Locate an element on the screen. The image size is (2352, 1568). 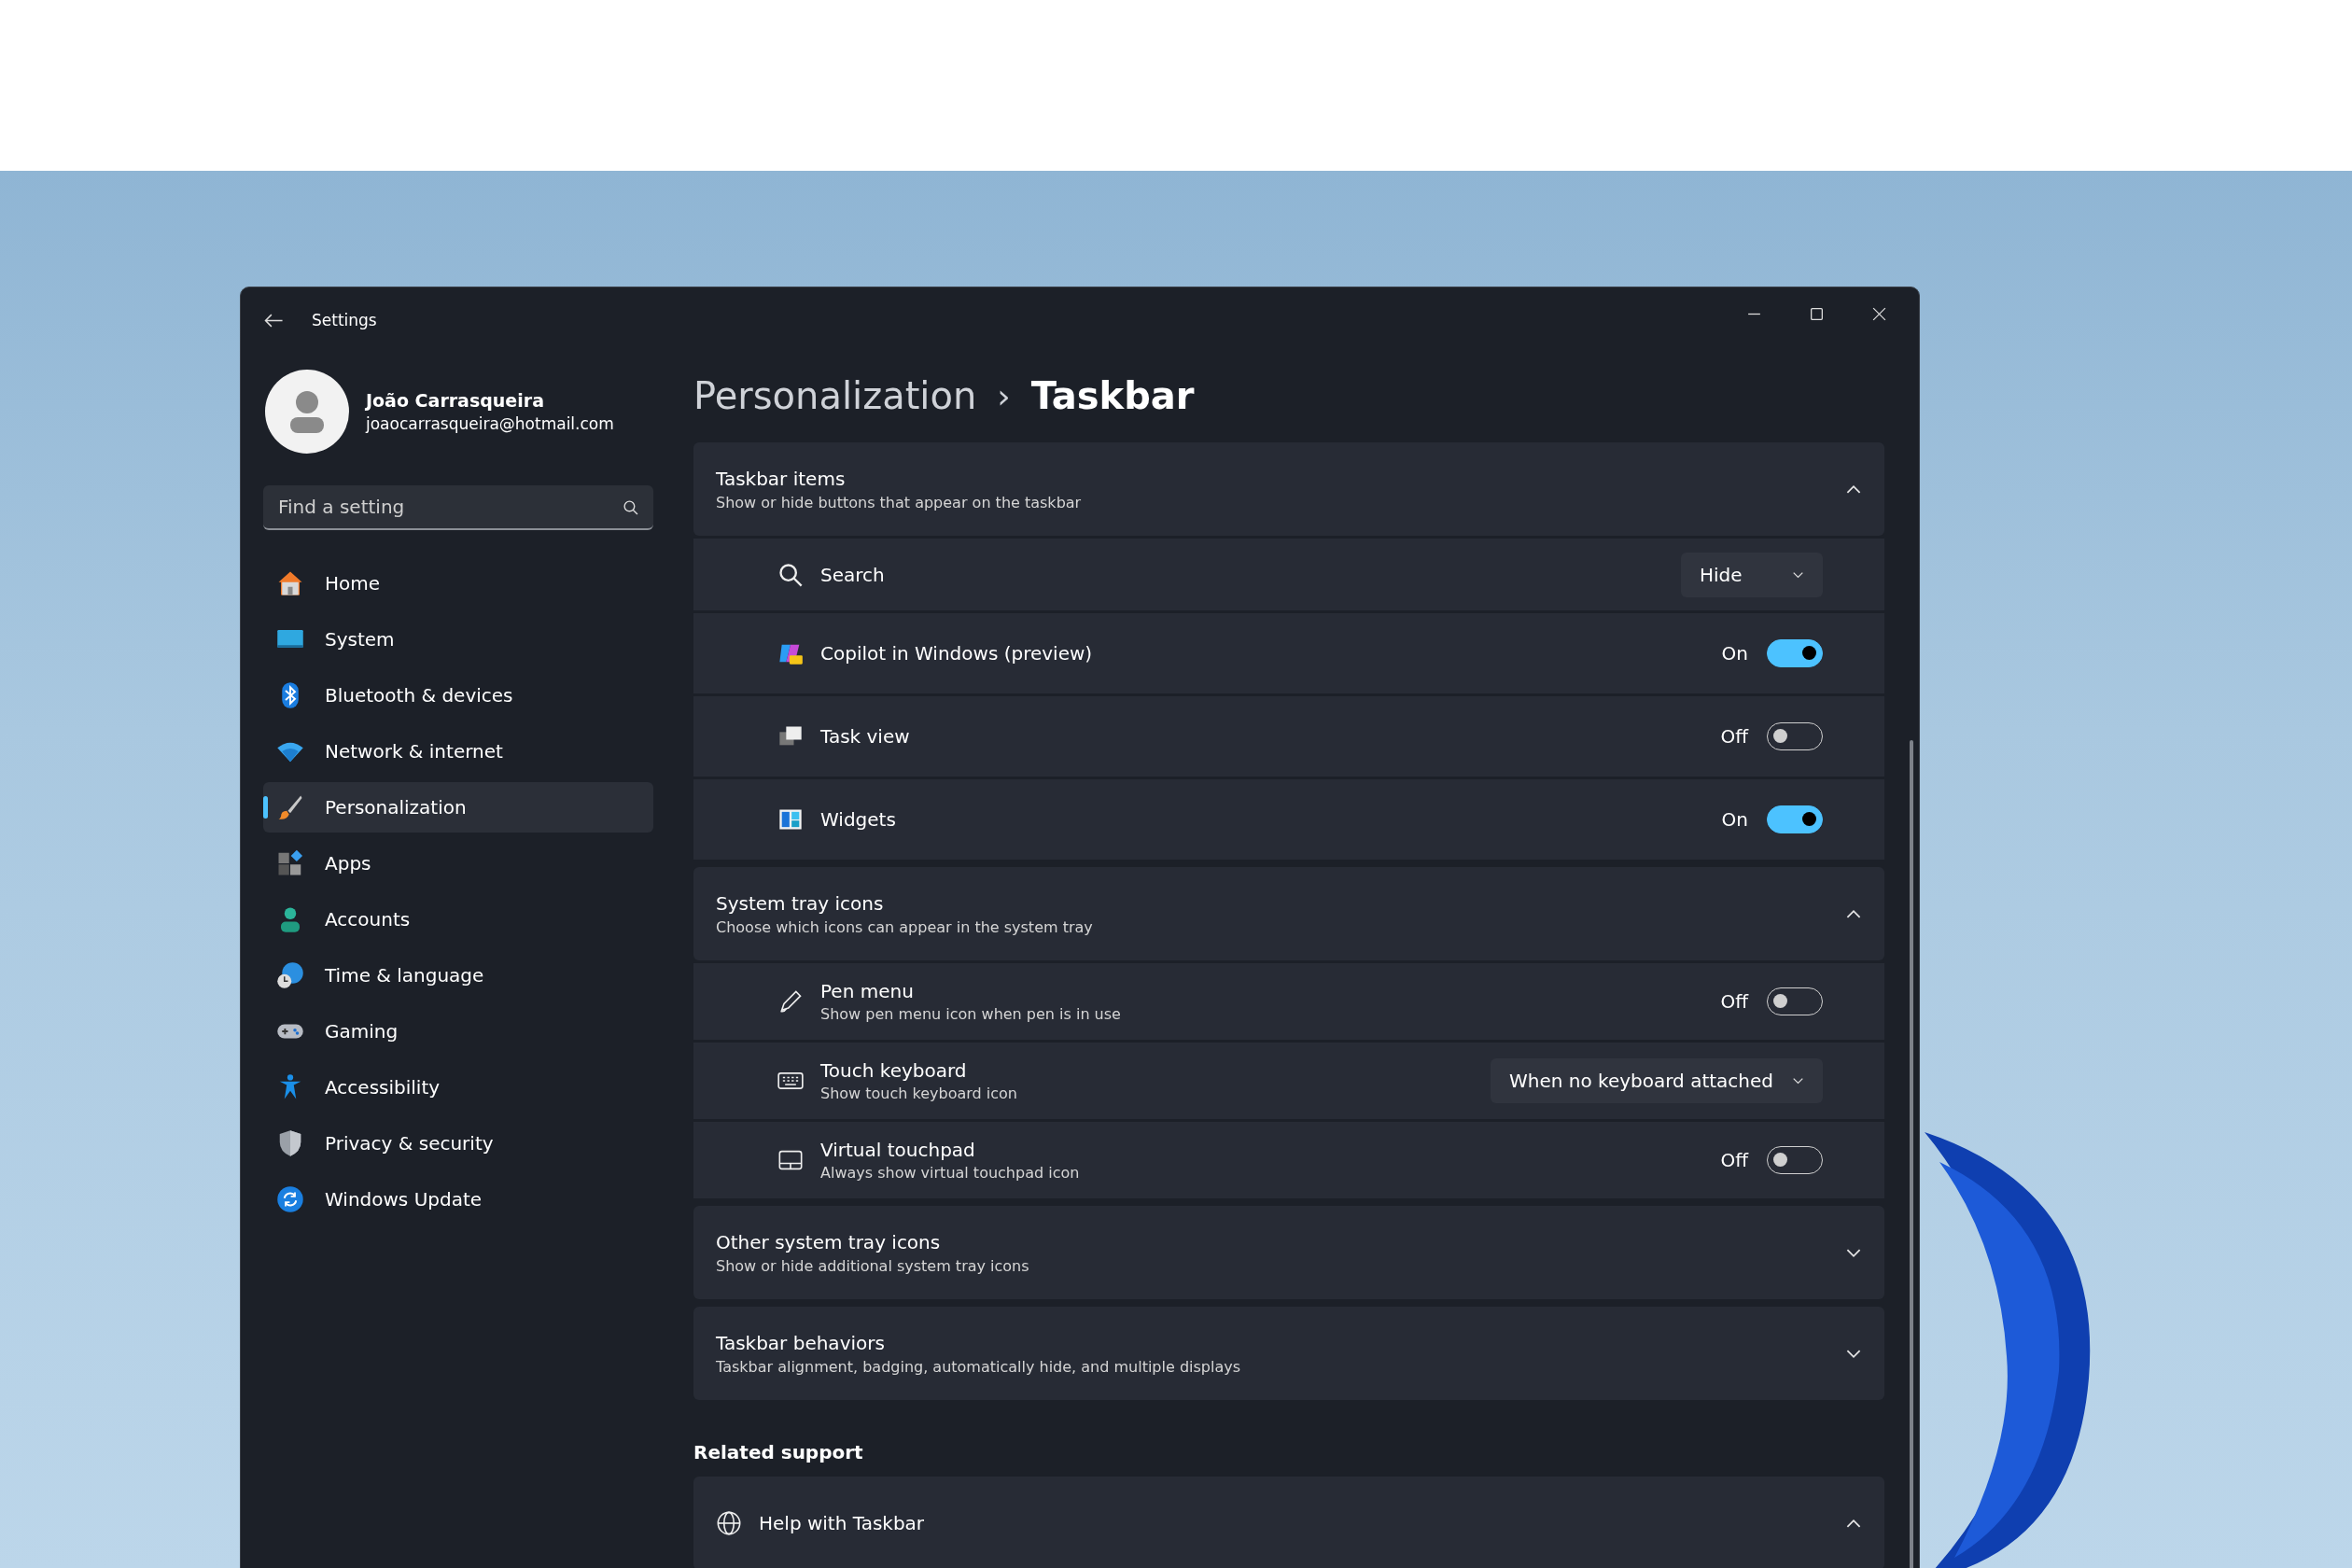
page-title: Taskbar is located at coordinates (1112, 395).